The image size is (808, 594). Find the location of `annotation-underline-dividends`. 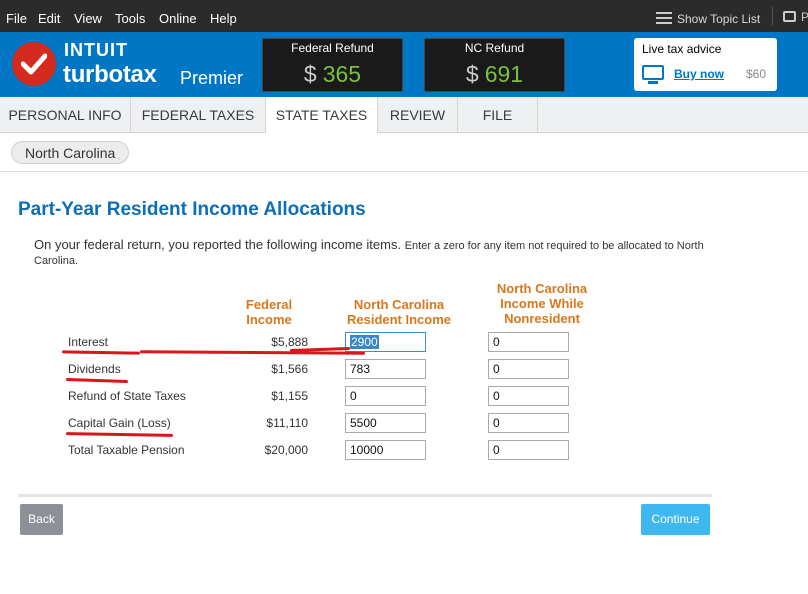

annotation-underline-dividends is located at coordinates (97, 380).